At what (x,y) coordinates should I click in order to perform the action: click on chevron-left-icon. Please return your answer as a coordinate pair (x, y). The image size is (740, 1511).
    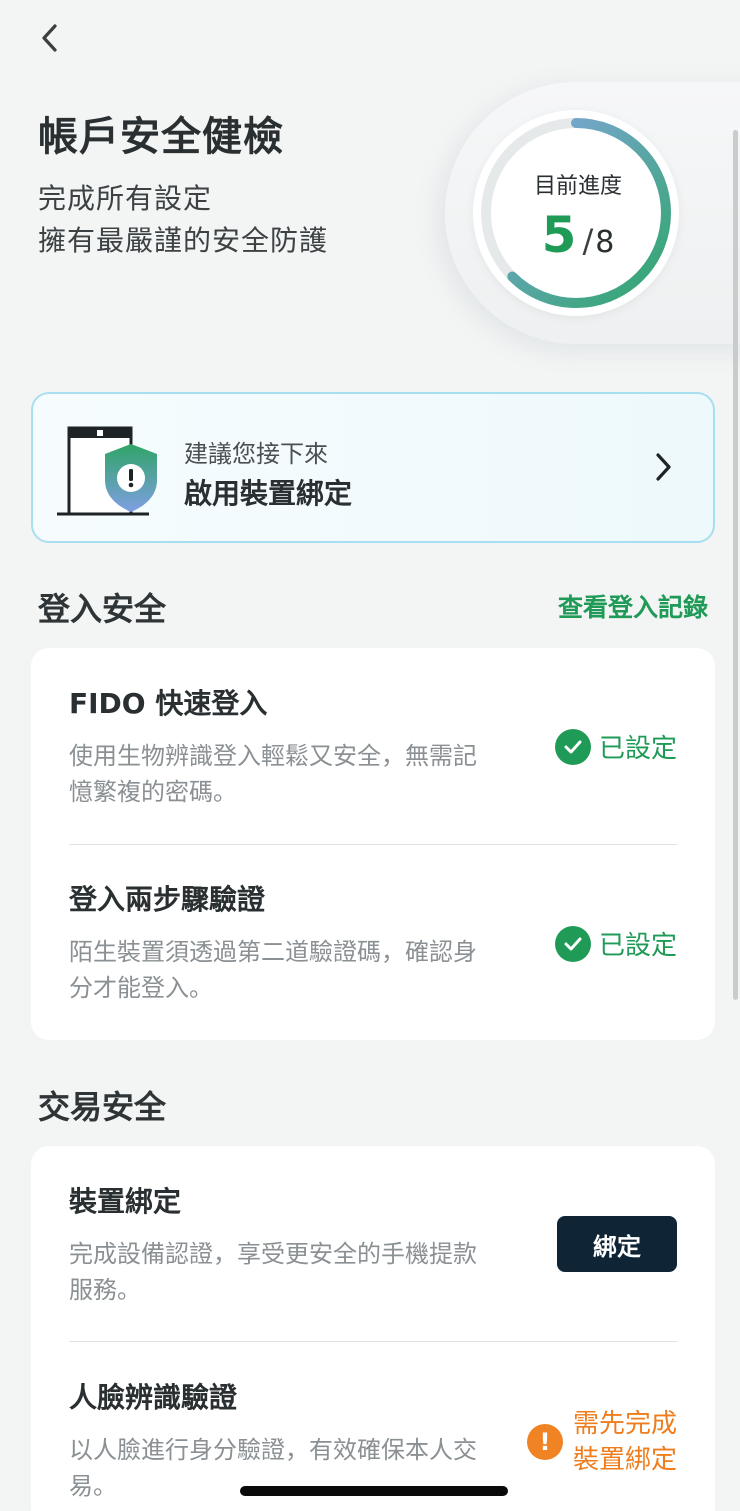
    Looking at the image, I should click on (49, 38).